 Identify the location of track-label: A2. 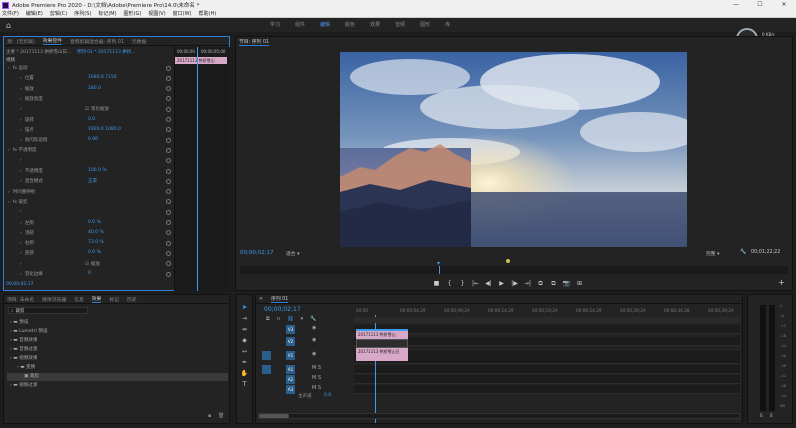
(290, 379).